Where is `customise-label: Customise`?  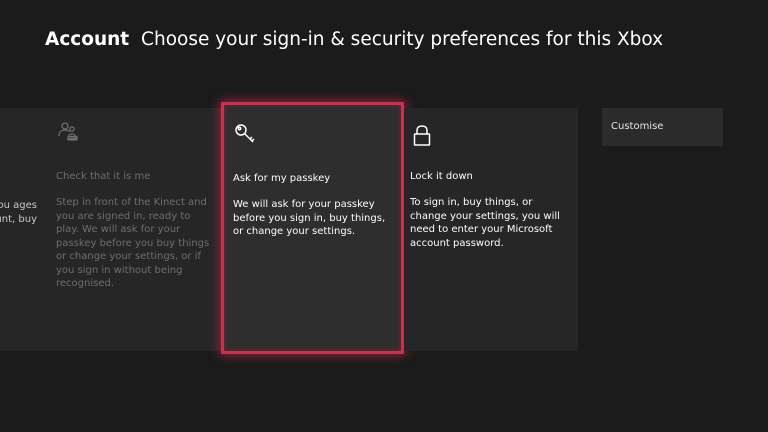
customise-label: Customise is located at coordinates (637, 126).